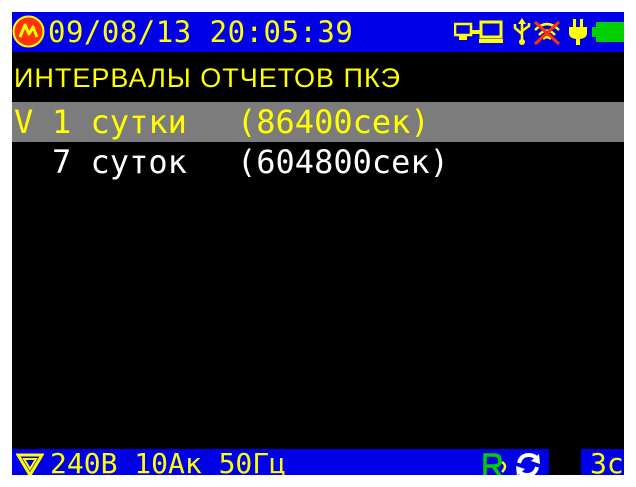  I want to click on bottom-status-bar: 240В 10Ак 50Гц 3с, so click(318, 461).